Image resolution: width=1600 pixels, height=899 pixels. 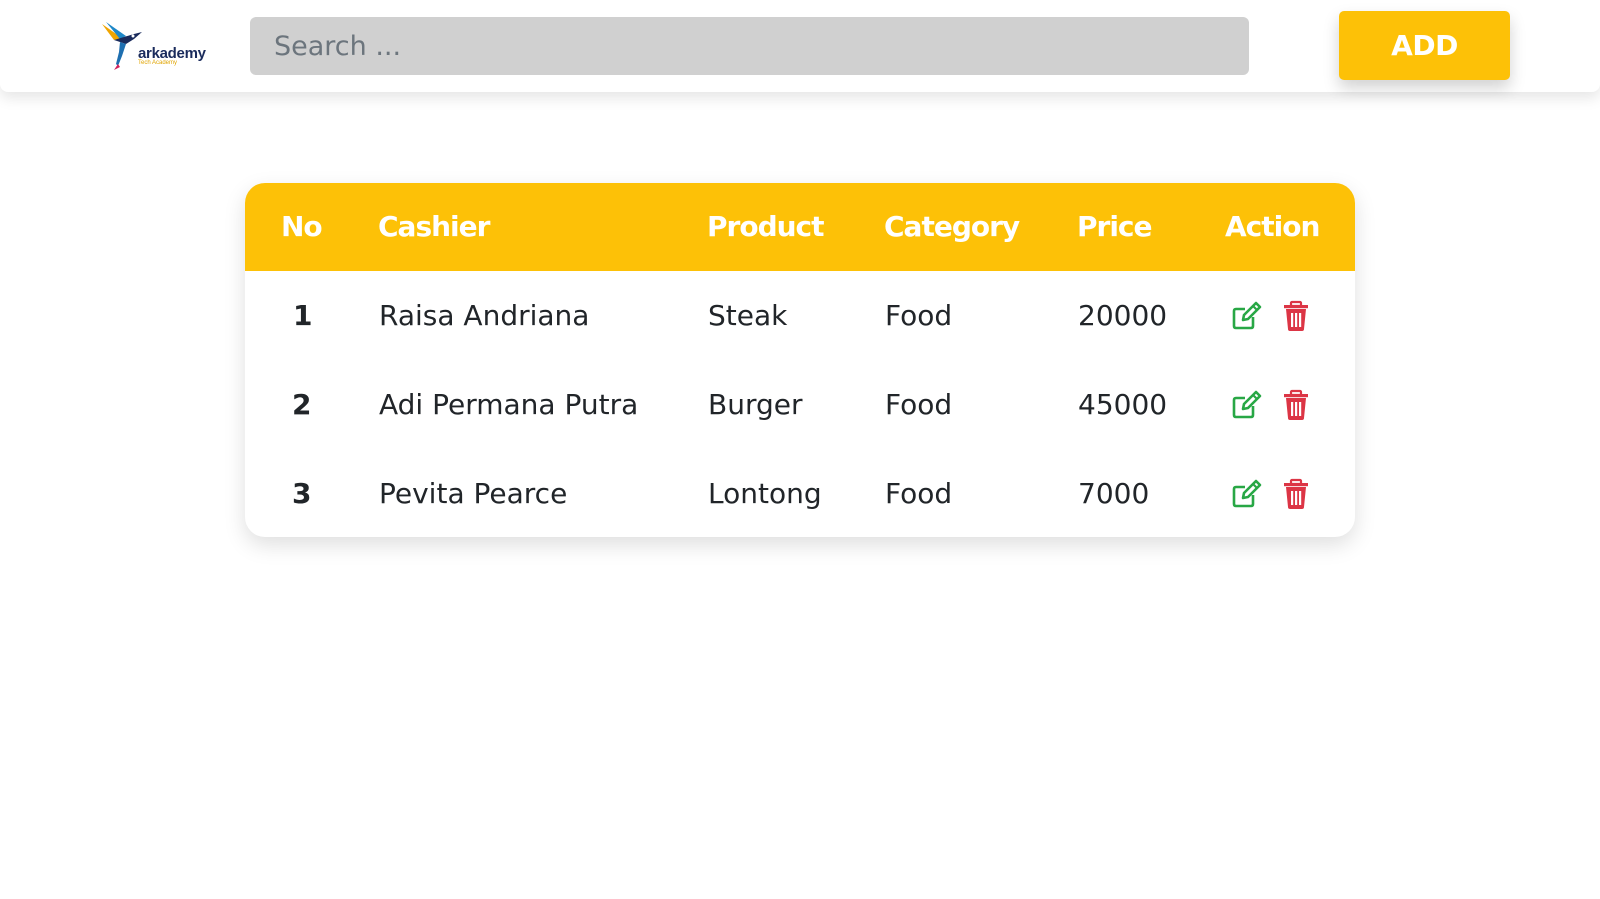 What do you see at coordinates (749, 46) in the screenshot?
I see `search-input` at bounding box center [749, 46].